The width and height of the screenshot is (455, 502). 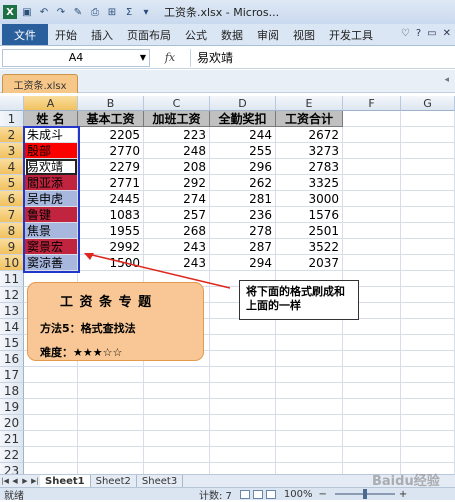 What do you see at coordinates (12, 311) in the screenshot?
I see `row-header: 13` at bounding box center [12, 311].